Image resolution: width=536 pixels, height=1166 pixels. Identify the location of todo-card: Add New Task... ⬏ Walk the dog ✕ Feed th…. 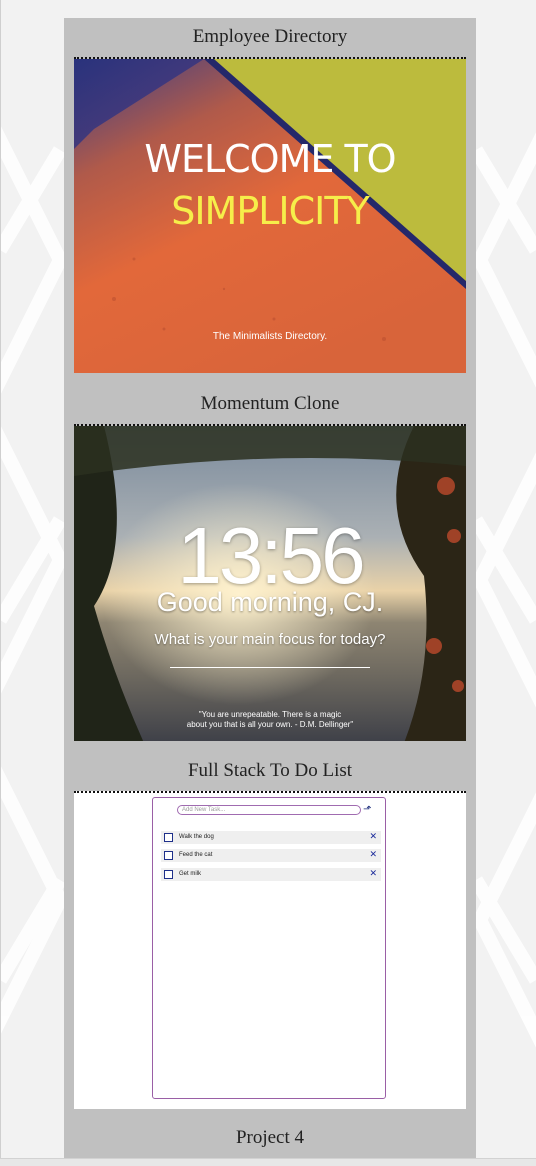
(269, 948).